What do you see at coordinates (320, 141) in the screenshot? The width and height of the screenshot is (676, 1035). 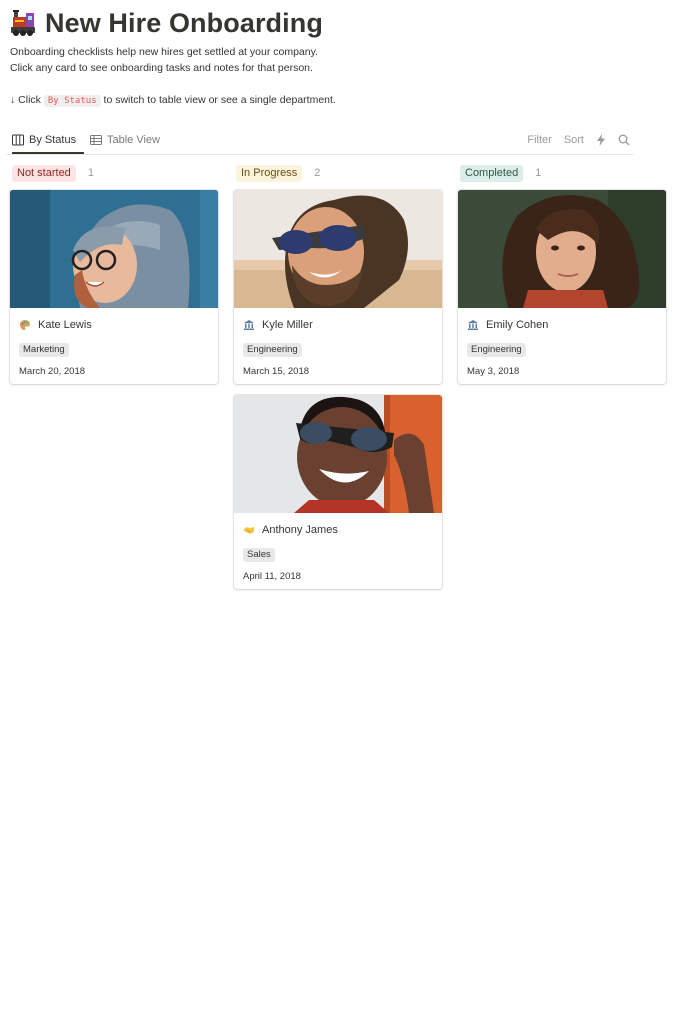 I see `view-bar: By Status Table View Filter Sort` at bounding box center [320, 141].